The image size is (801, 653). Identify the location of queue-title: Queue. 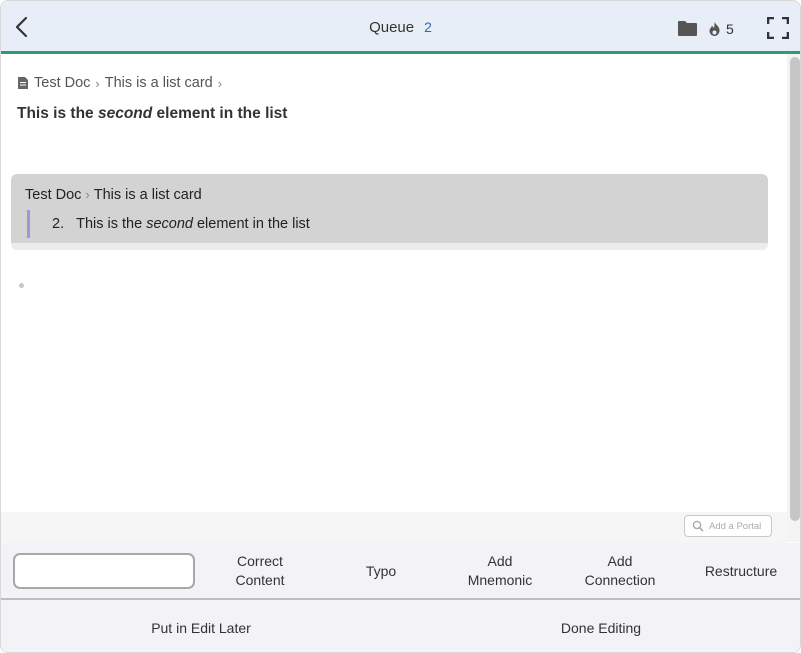
(392, 27).